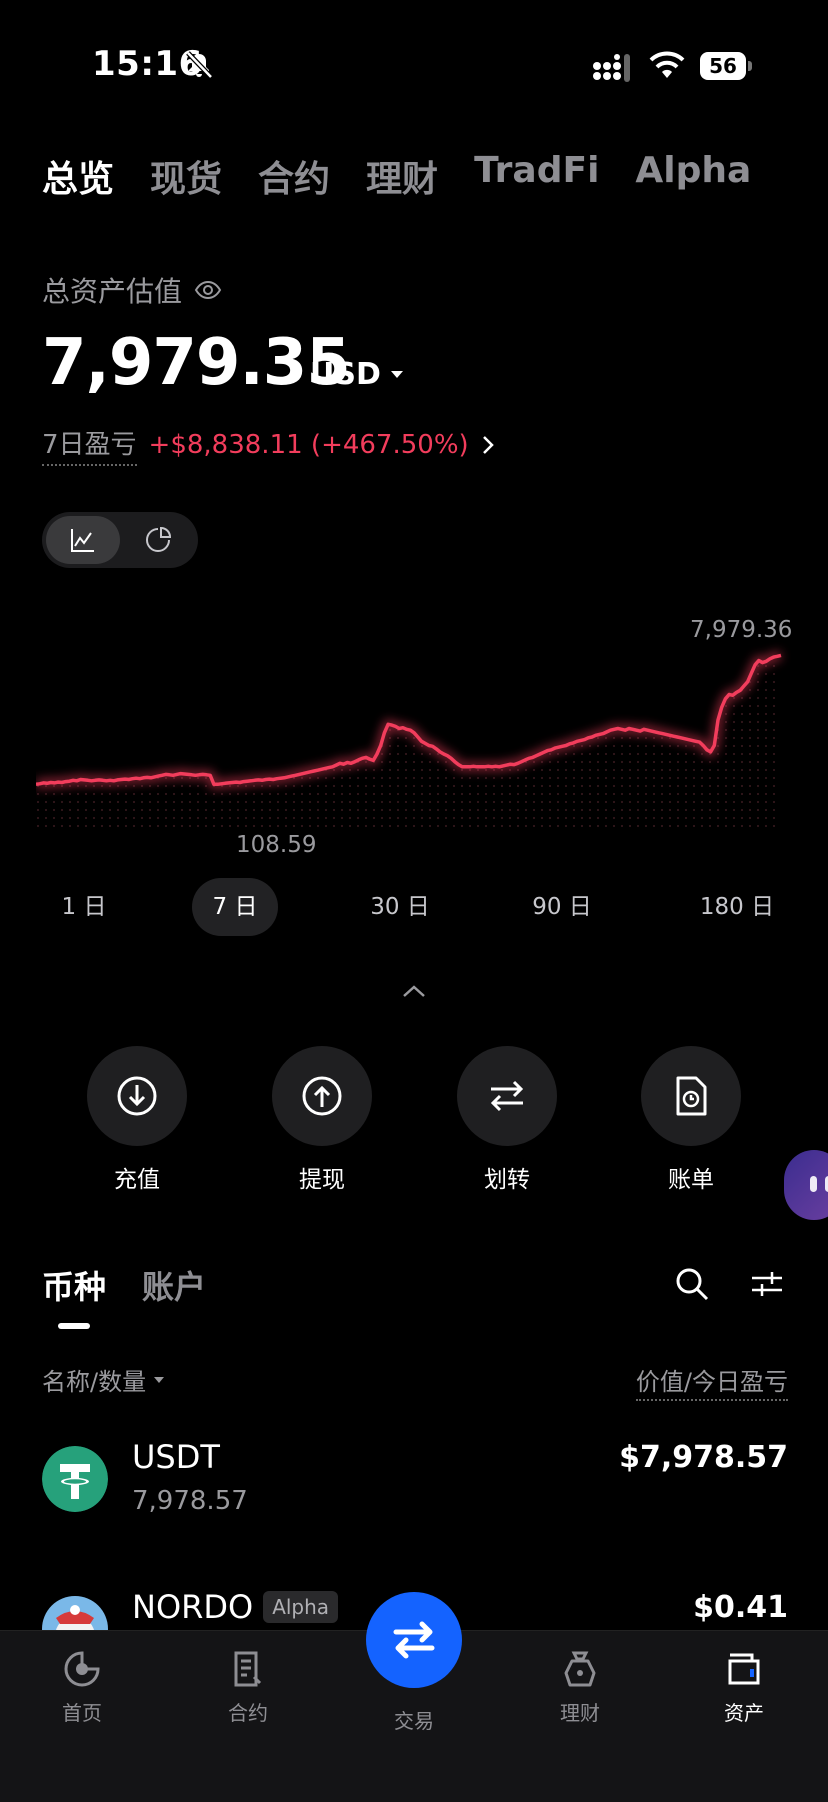 This screenshot has width=828, height=1802. I want to click on chart-low-label: 108.59, so click(276, 845).